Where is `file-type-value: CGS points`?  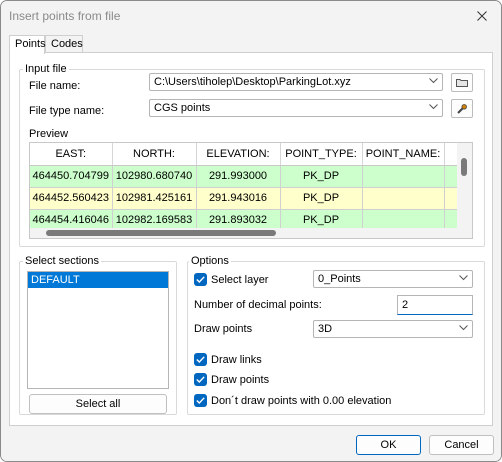
file-type-value: CGS points is located at coordinates (182, 108).